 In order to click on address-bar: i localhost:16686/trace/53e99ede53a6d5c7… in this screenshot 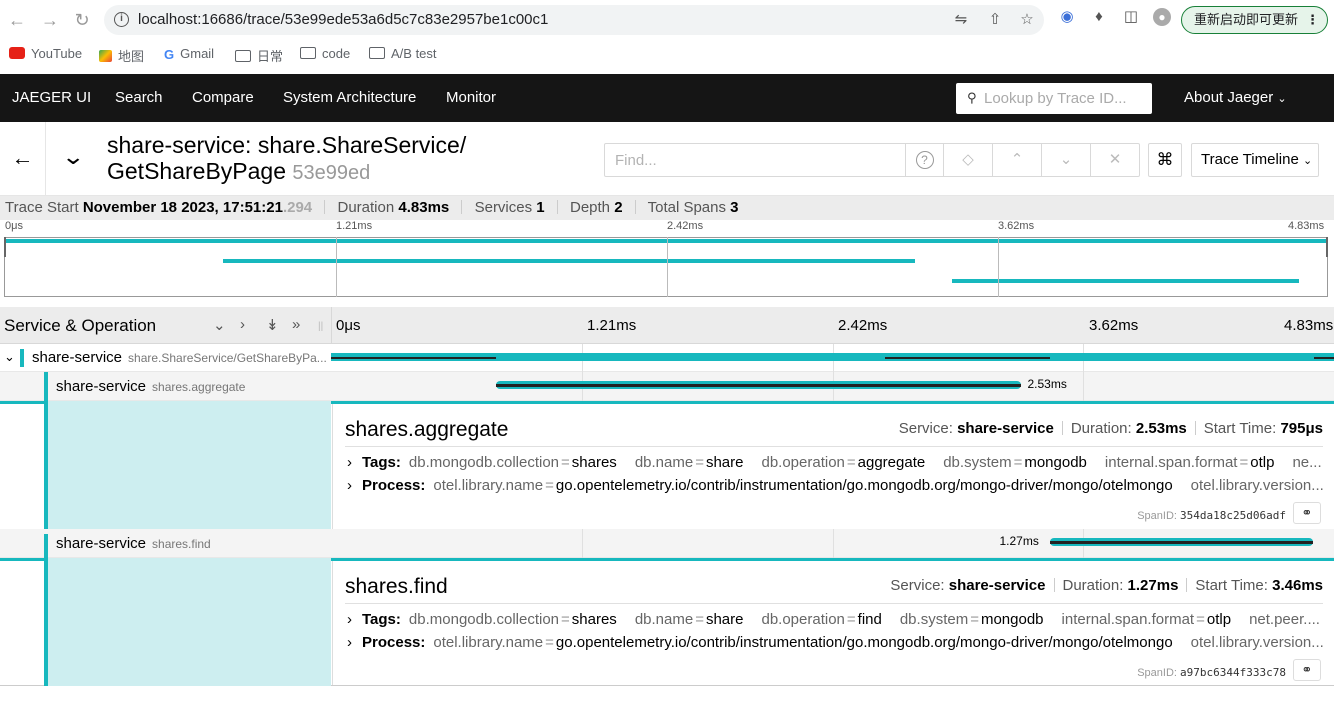, I will do `click(574, 20)`.